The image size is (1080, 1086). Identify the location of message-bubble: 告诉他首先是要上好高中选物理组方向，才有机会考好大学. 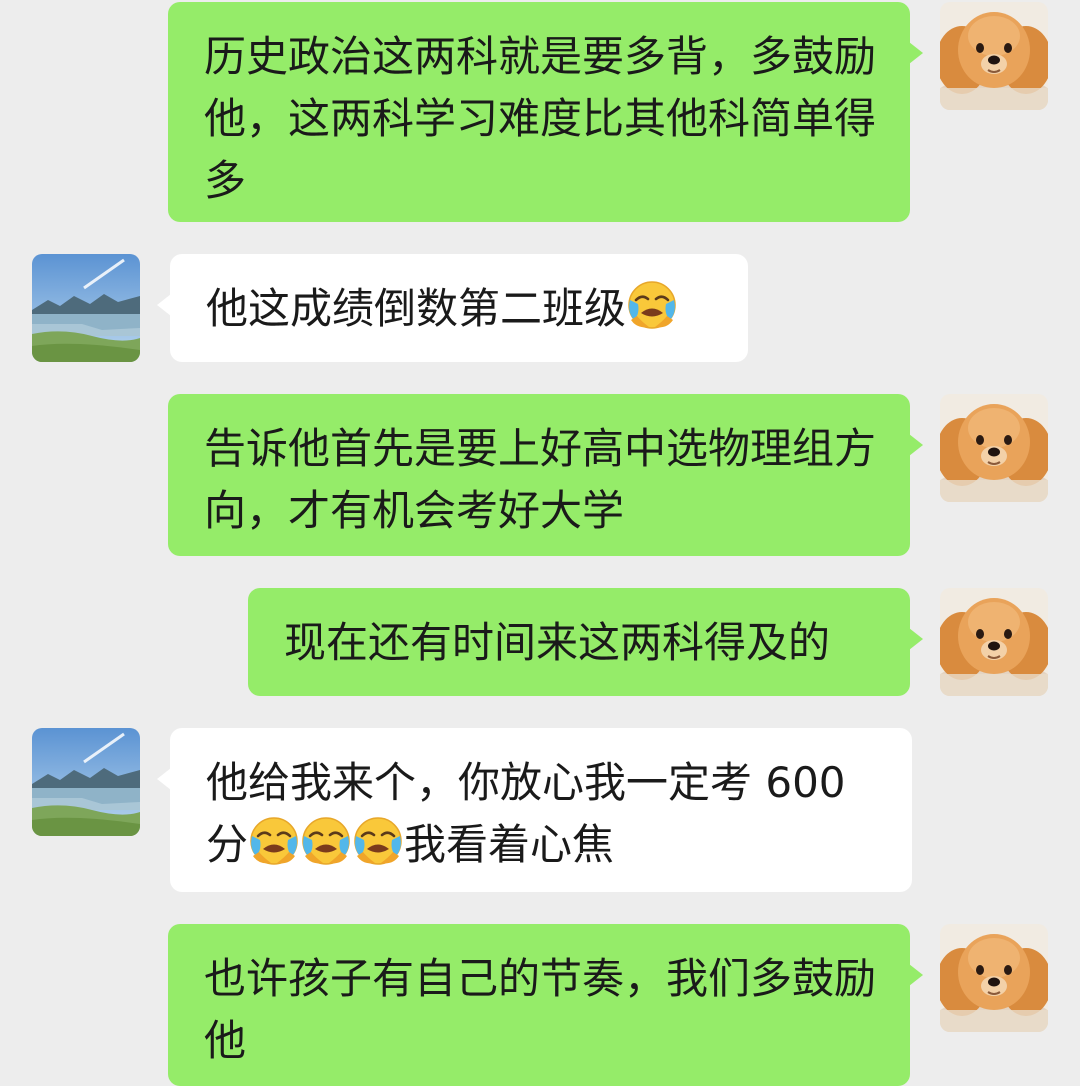
(545, 475).